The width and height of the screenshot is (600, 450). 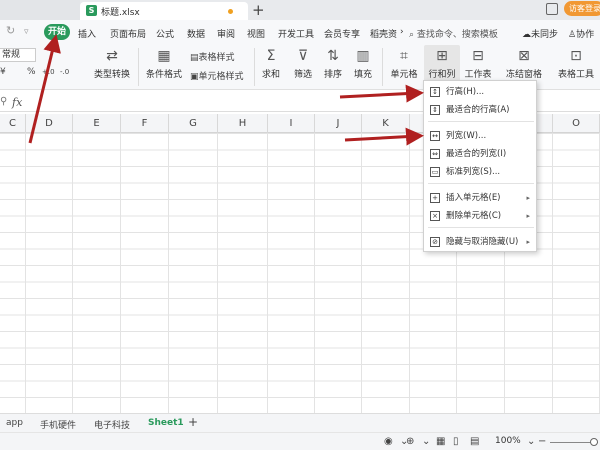 I want to click on column-header-c: C, so click(x=13, y=123).